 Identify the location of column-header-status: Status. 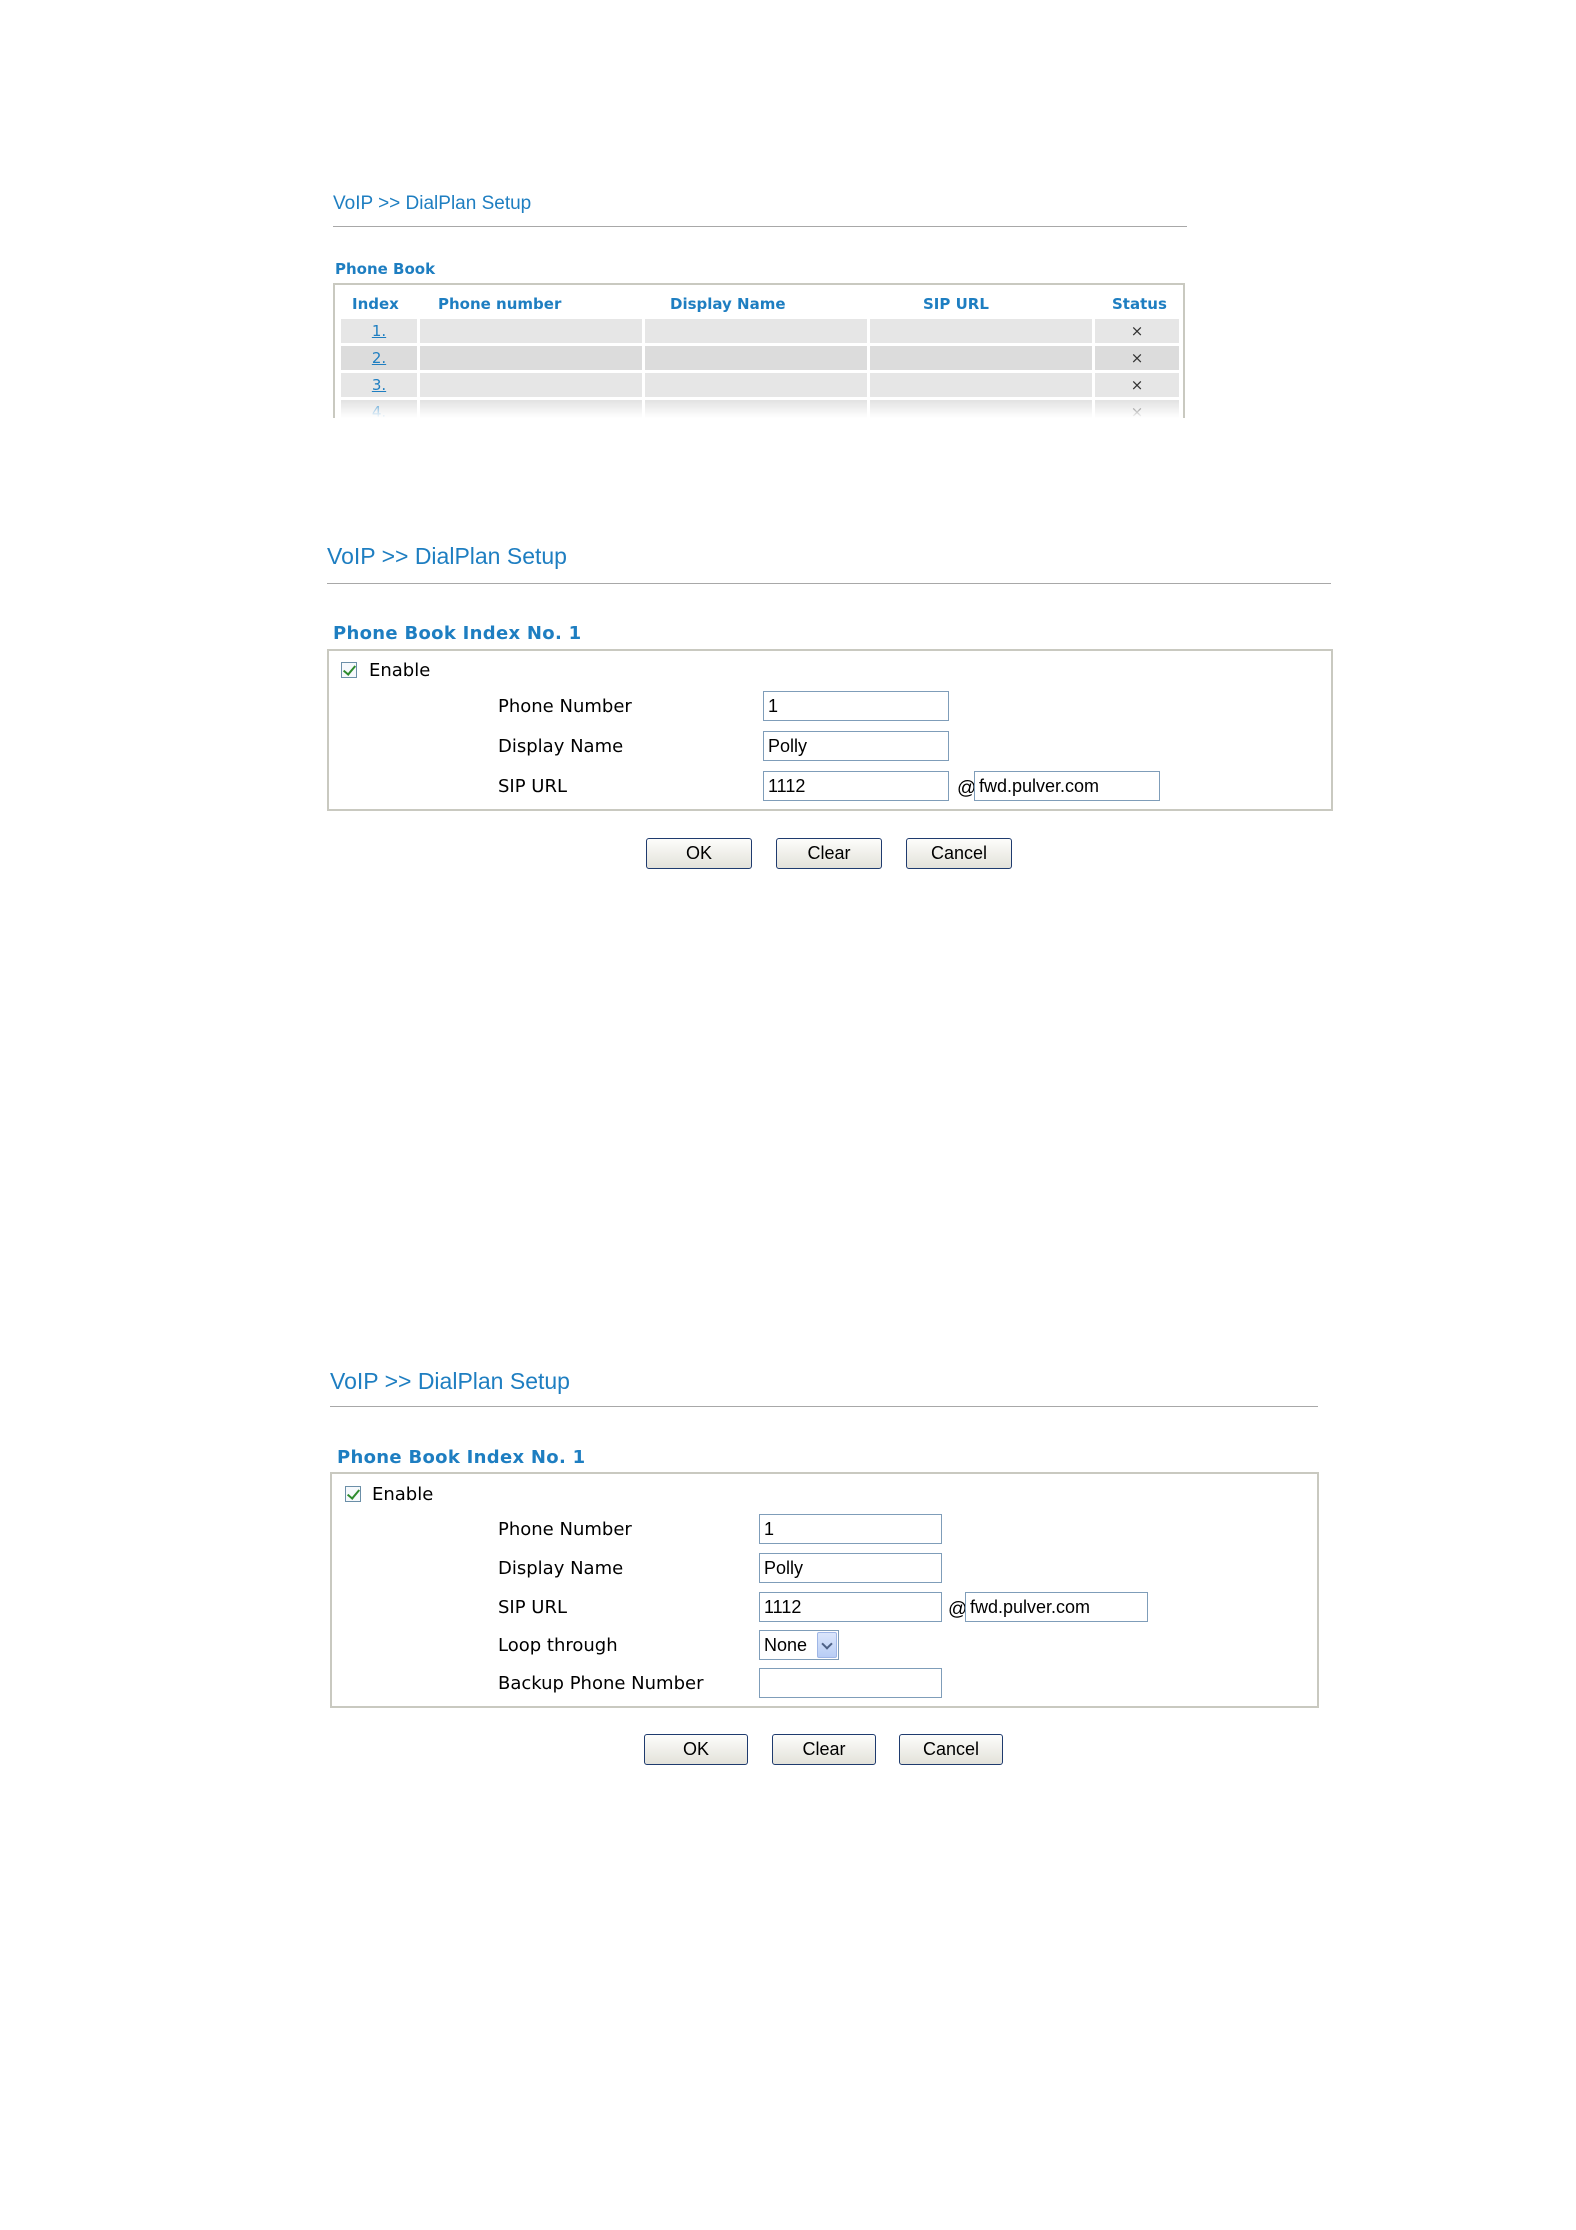
(1139, 304).